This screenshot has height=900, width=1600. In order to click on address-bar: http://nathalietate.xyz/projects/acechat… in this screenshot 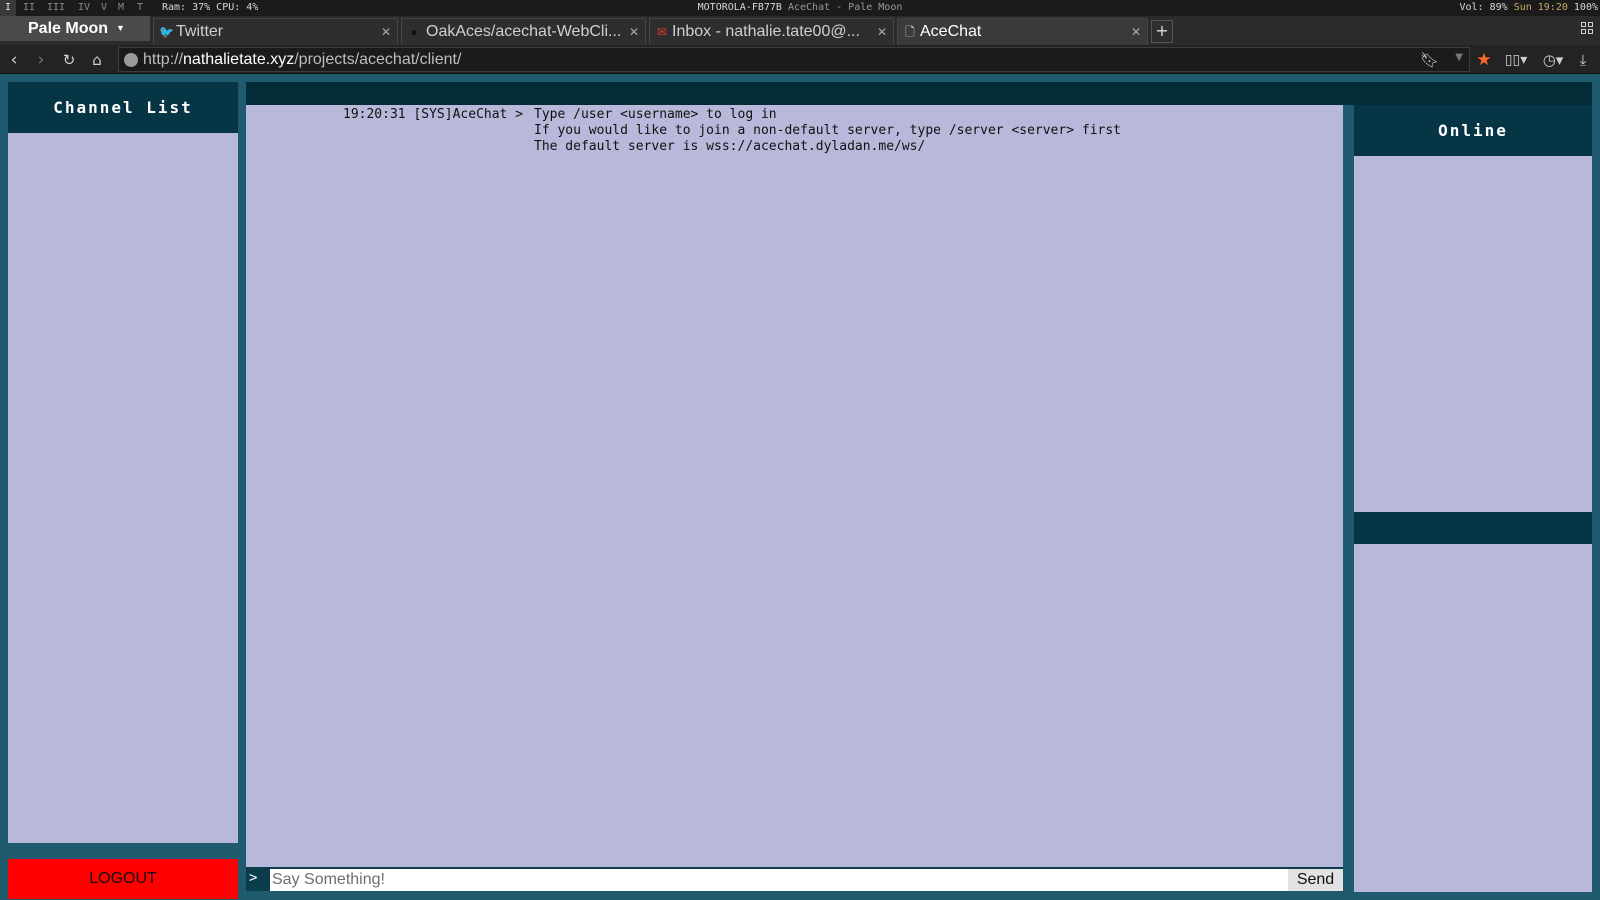, I will do `click(794, 59)`.